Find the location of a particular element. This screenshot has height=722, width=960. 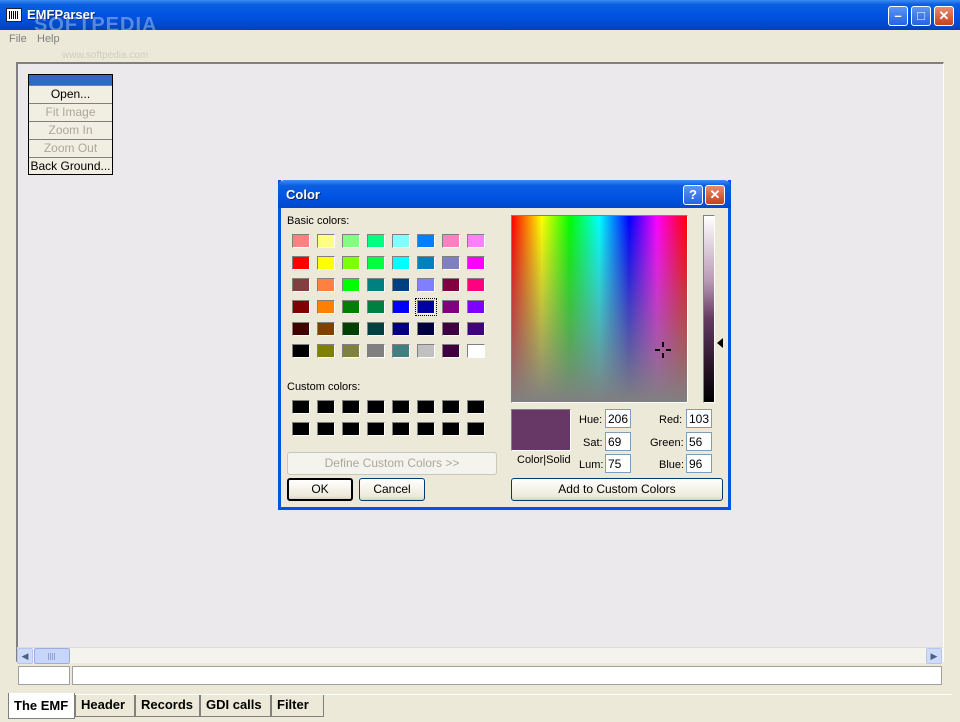

lum-field: 75 is located at coordinates (618, 463).